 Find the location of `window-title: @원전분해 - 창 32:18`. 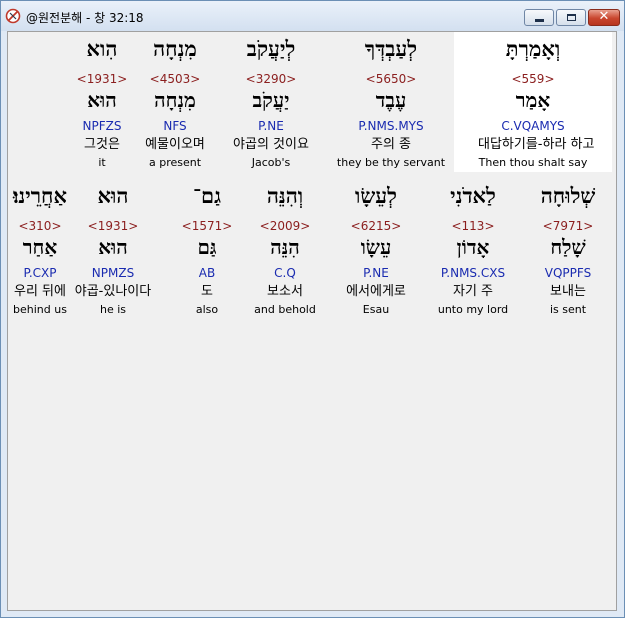

window-title: @원전분해 - 창 32:18 is located at coordinates (85, 18).